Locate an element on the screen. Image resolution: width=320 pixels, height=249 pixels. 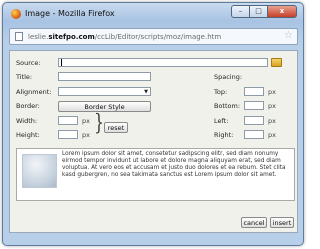
top-input is located at coordinates (254, 91).